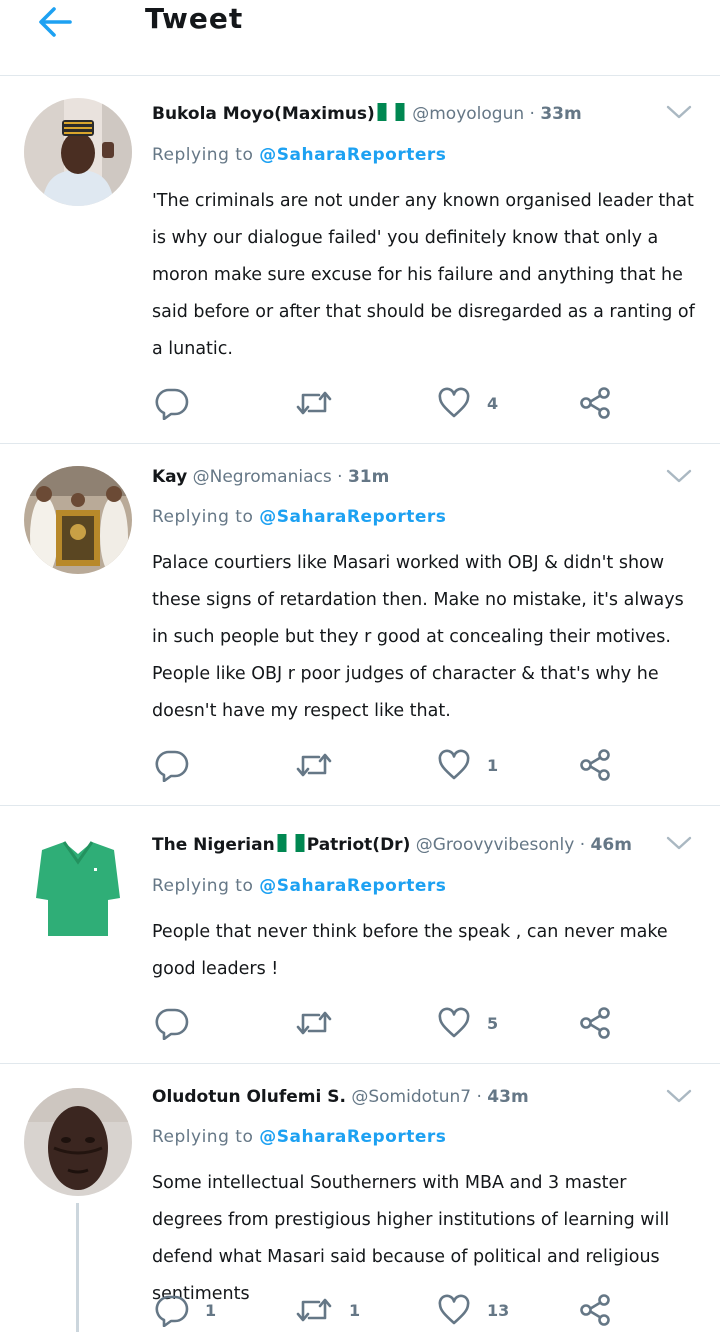  I want to click on retweet-count: 1, so click(355, 1310).